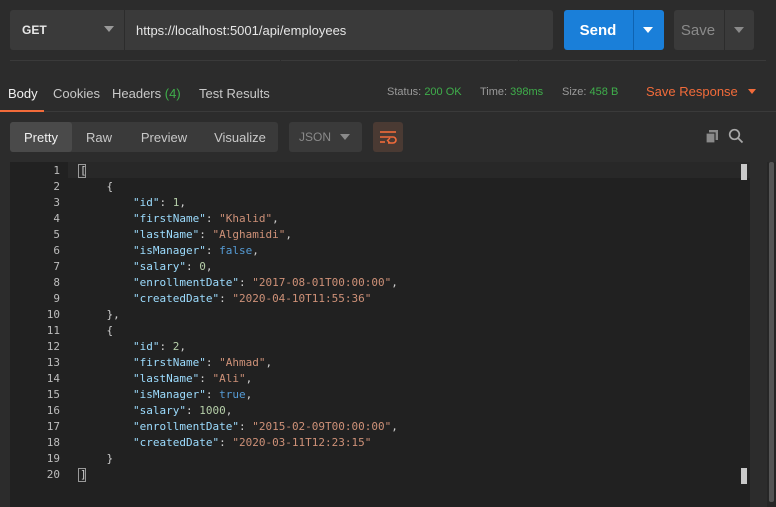 The height and width of the screenshot is (507, 776). Describe the element at coordinates (53, 362) in the screenshot. I see `line-number: 13` at that location.